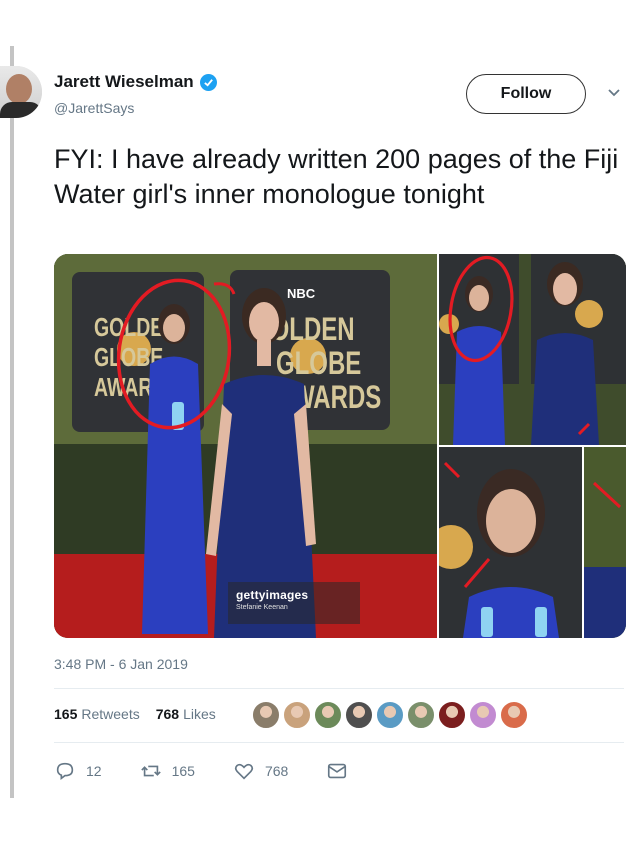 Image resolution: width=640 pixels, height=853 pixels. I want to click on reply-count: 12, so click(94, 771).